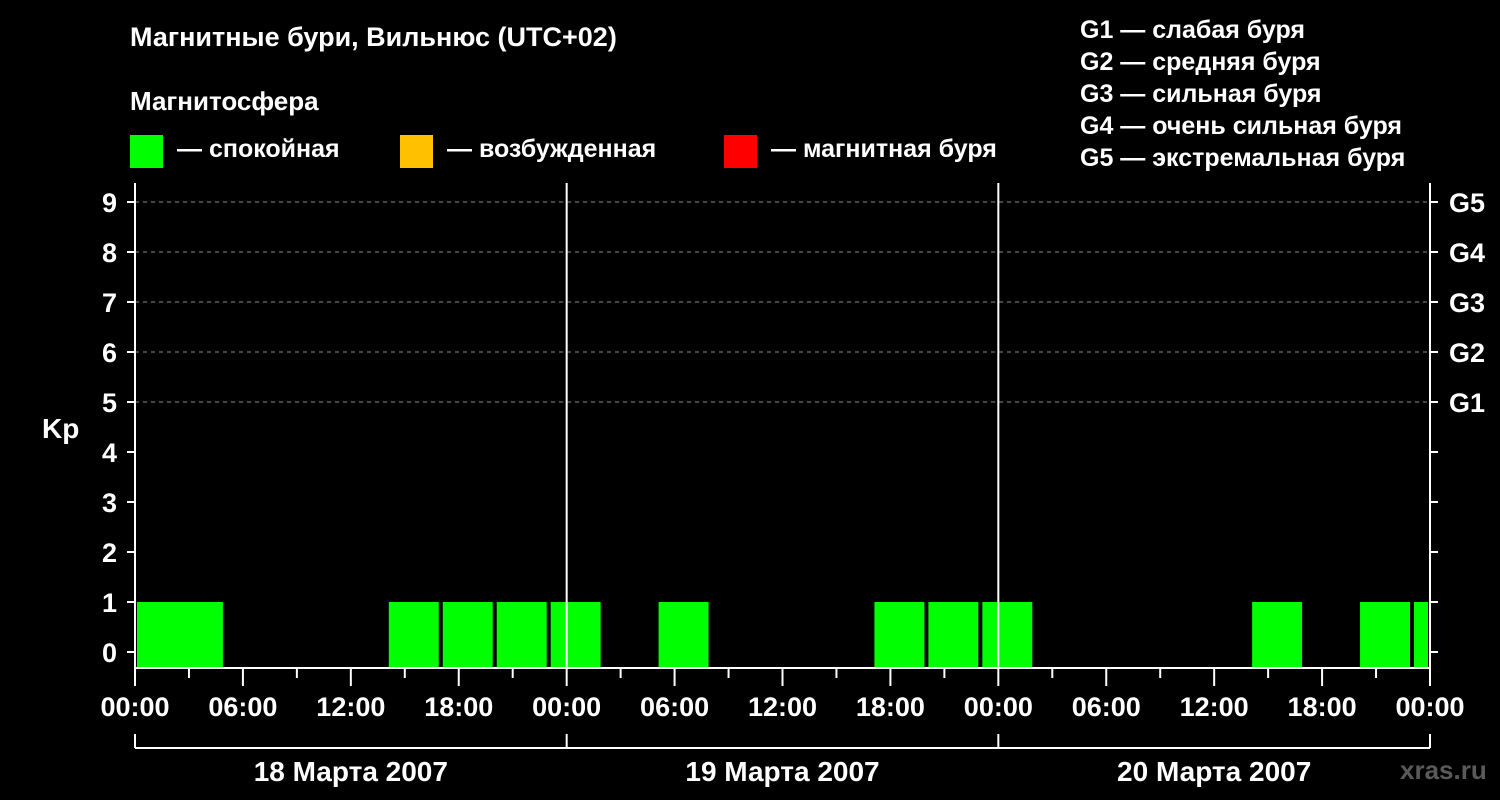  Describe the element at coordinates (60, 428) in the screenshot. I see `y-axis-label: Kp` at that location.